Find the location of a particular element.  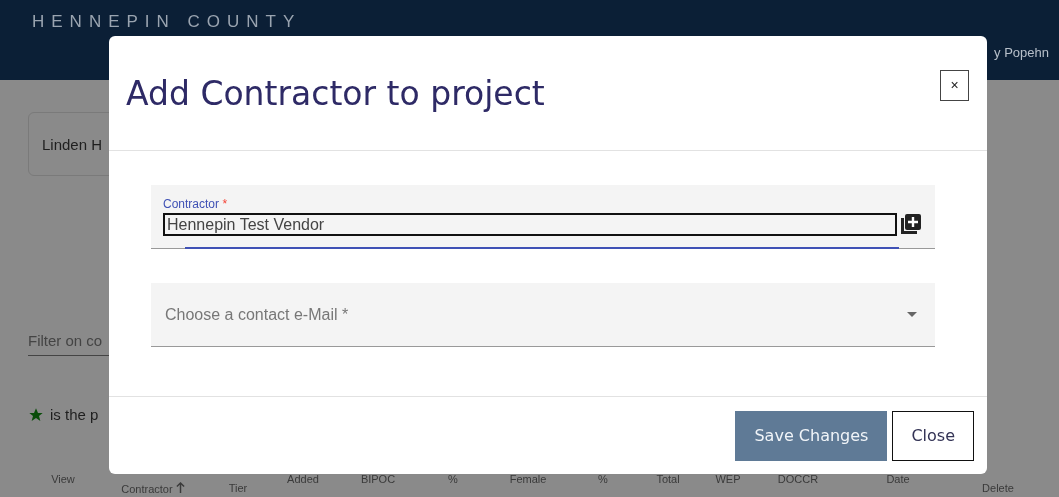

column-header: Contractor is located at coordinates (153, 488).